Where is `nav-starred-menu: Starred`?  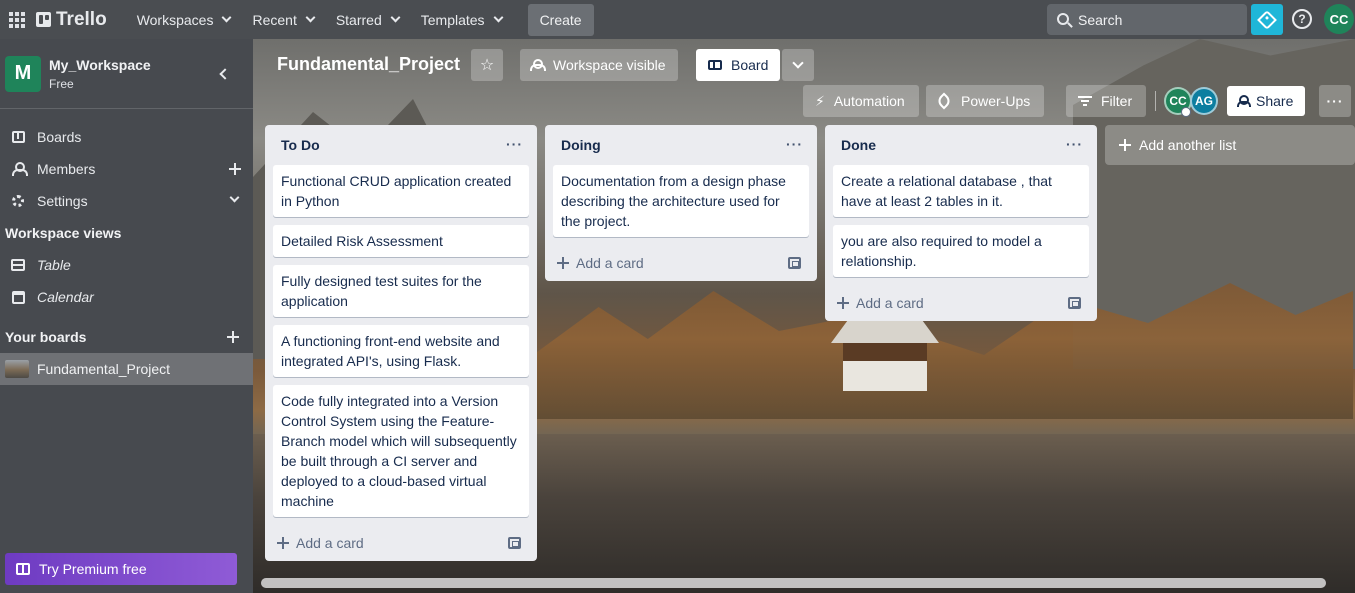 nav-starred-menu: Starred is located at coordinates (367, 20).